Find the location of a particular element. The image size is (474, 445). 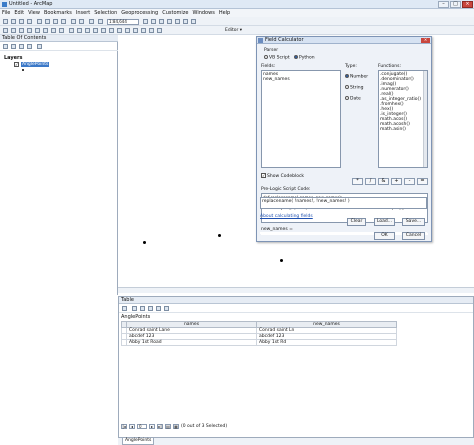

editor-menu: Editor ▾ is located at coordinates (233, 30).